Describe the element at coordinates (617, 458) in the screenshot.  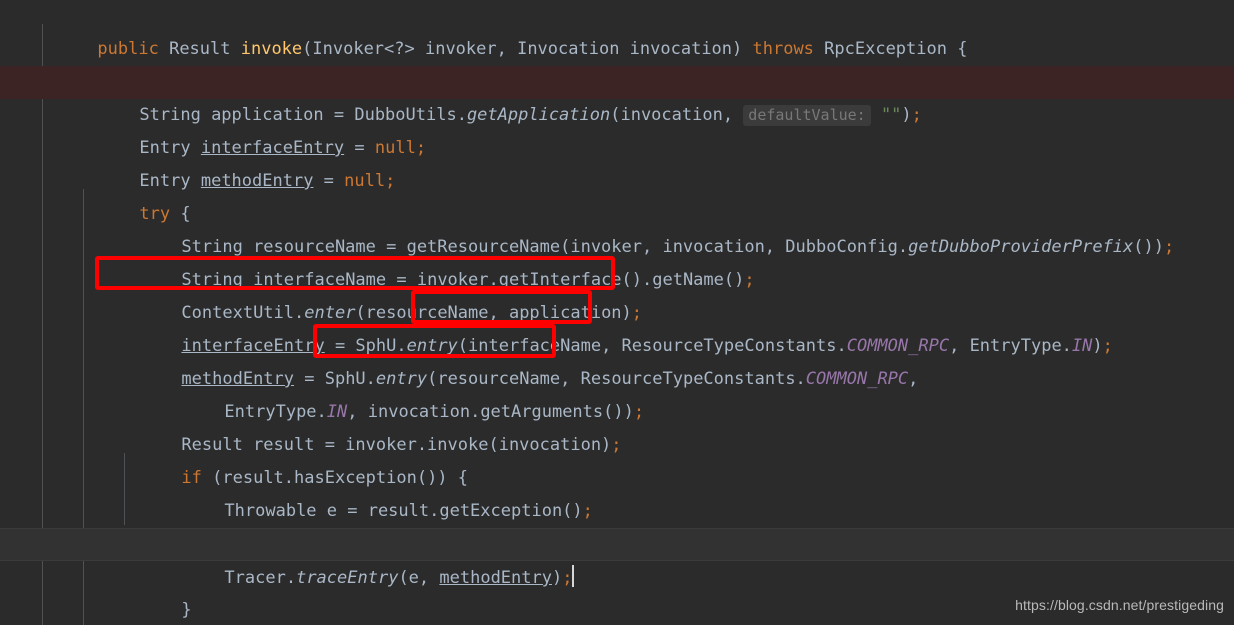
I see `code-line-14: if (result.hasException()) {` at that location.